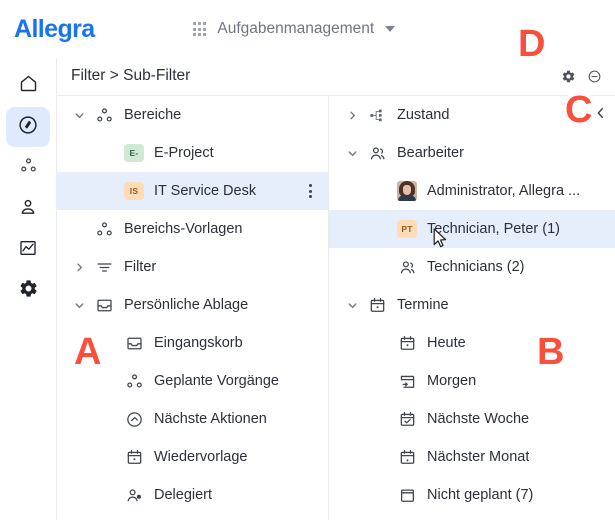  I want to click on analytics-chart-icon, so click(28, 250).